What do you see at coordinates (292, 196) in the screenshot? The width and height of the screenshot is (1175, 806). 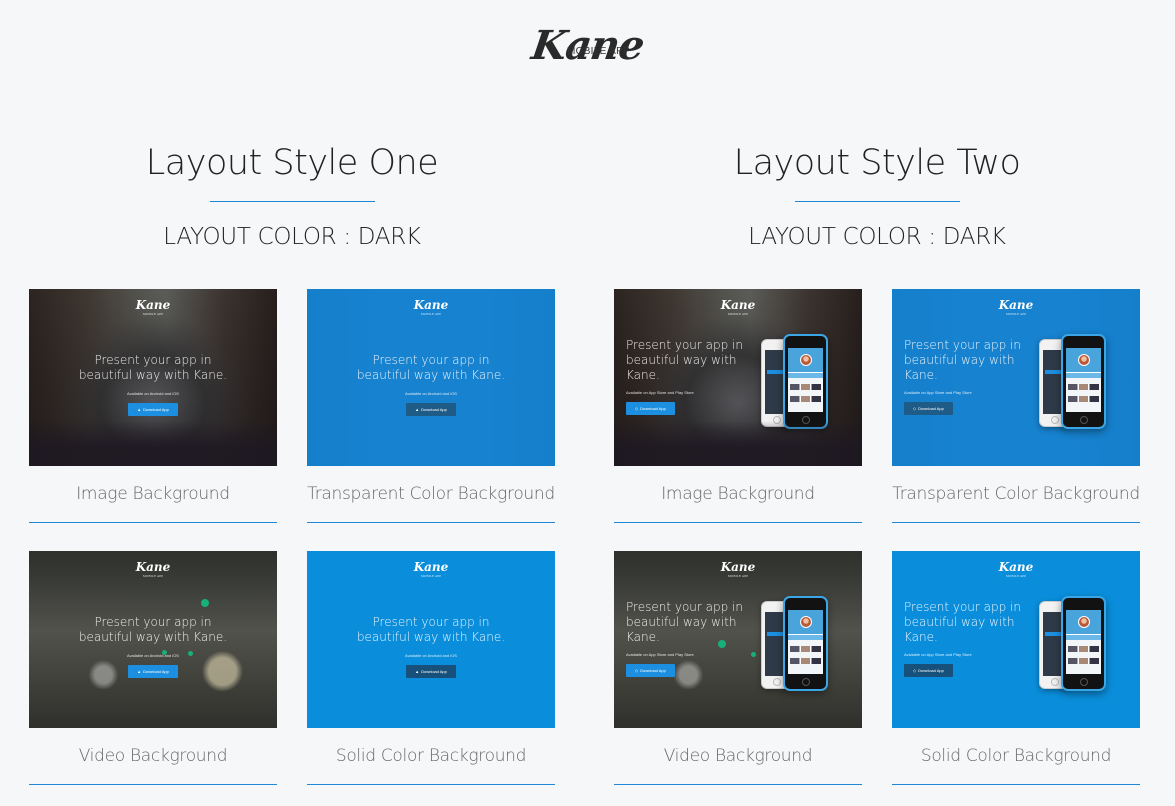 I see `layout-style-one-section: Layout Style One LAYOUT COLOR : DARK` at bounding box center [292, 196].